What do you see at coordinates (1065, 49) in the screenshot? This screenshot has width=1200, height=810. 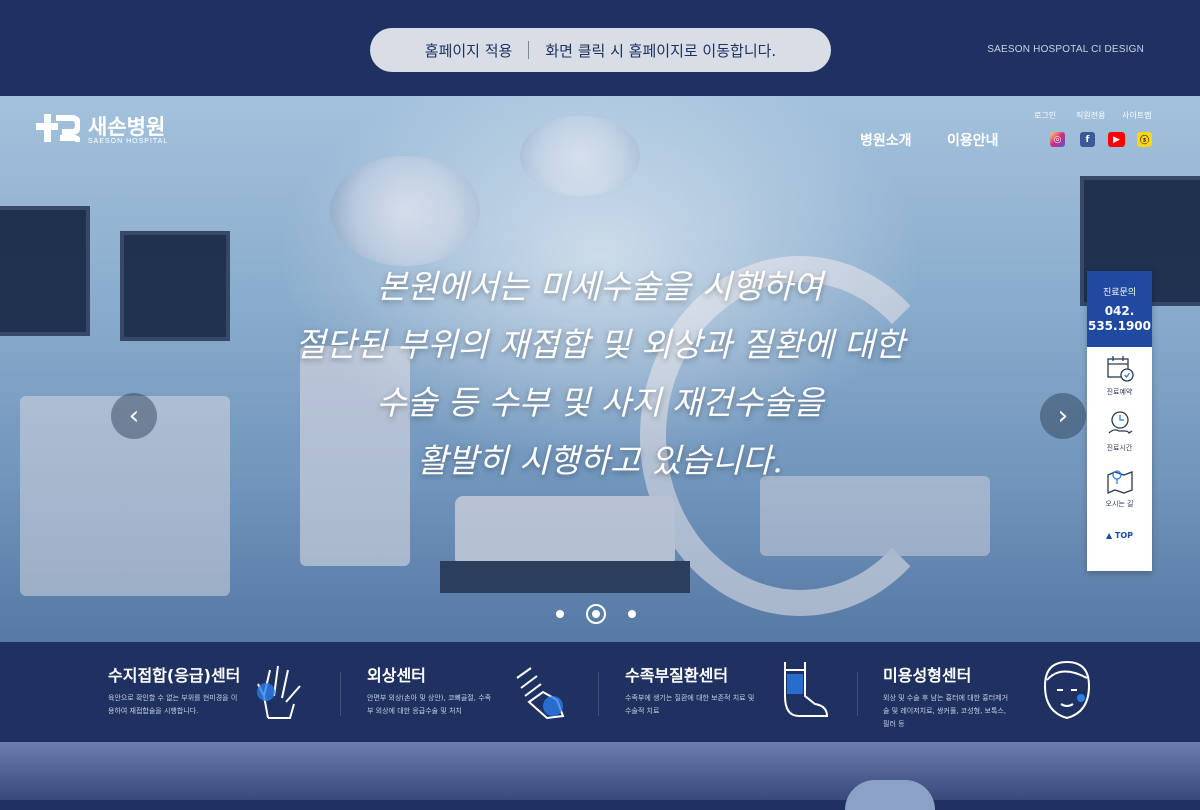 I see `ci-design-label: SAESON HOSPOTAL CI DESIGN` at bounding box center [1065, 49].